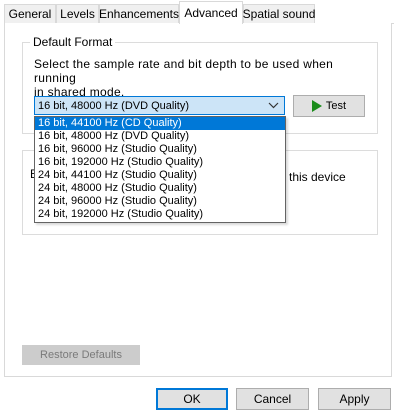  I want to click on dropdown-option: 24 bit, 192000 Hz (Studio Quality), so click(160, 214).